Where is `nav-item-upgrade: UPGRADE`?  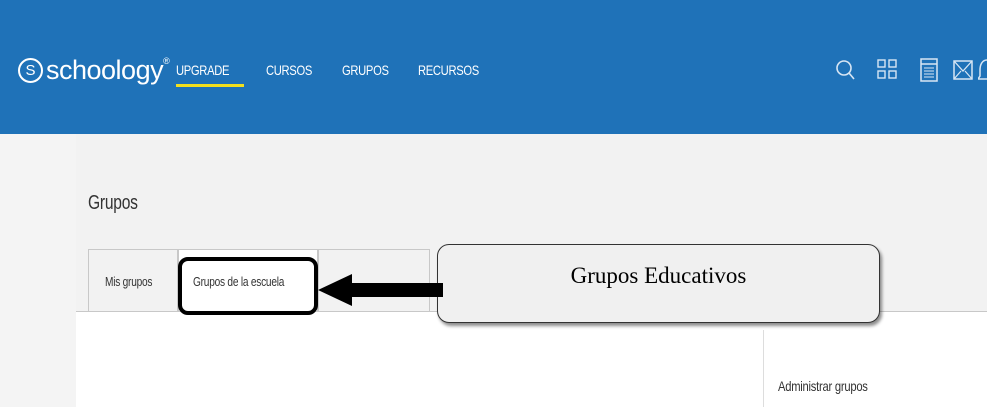
nav-item-upgrade: UPGRADE is located at coordinates (202, 70).